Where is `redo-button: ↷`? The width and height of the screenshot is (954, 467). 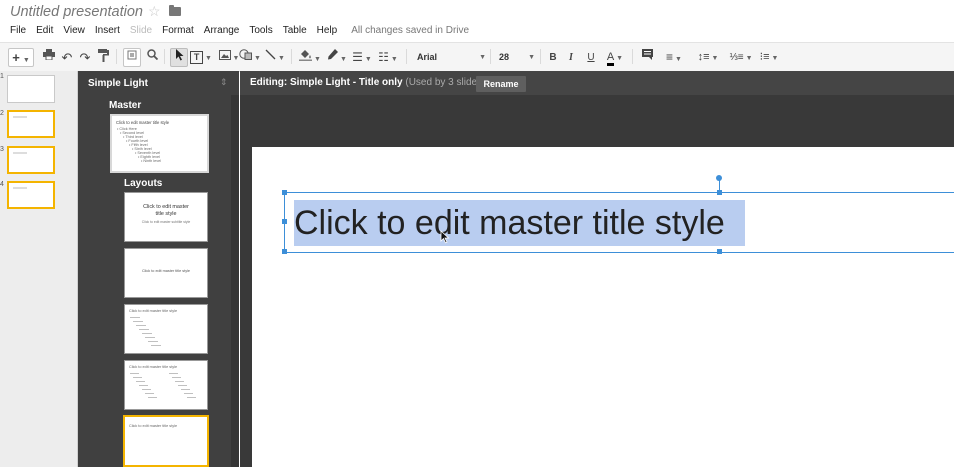 redo-button: ↷ is located at coordinates (85, 57).